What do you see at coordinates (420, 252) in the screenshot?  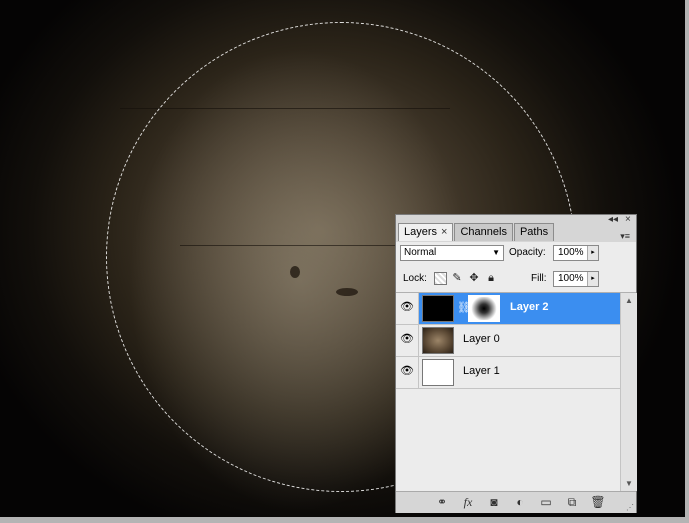 I see `blend-mode-value: Normal` at bounding box center [420, 252].